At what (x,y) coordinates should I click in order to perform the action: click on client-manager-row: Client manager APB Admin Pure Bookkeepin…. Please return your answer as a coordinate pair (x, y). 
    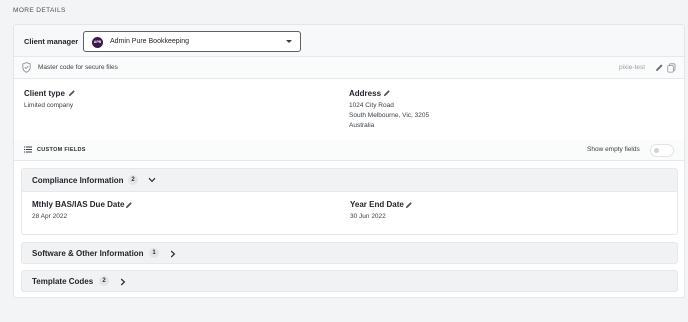
    Looking at the image, I should click on (349, 41).